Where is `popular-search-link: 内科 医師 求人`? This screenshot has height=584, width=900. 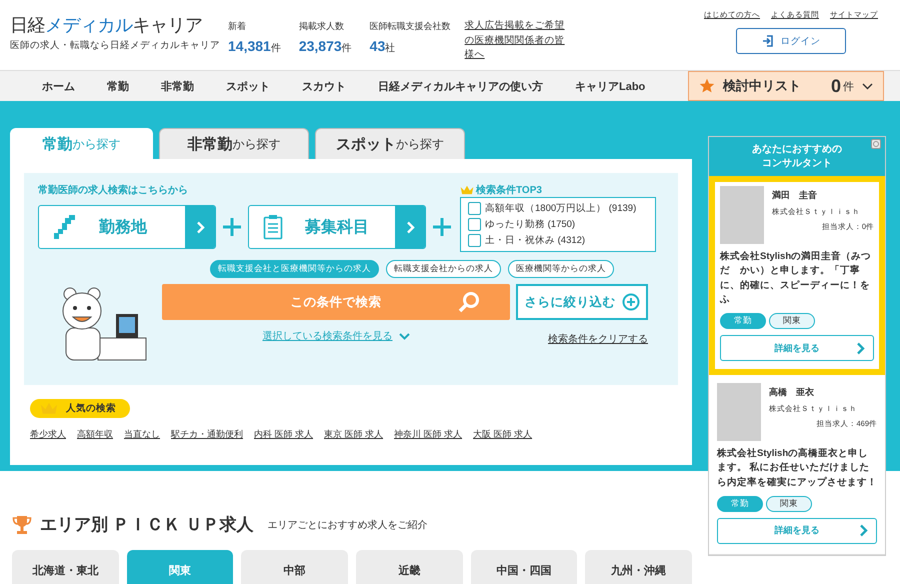 popular-search-link: 内科 医師 求人 is located at coordinates (284, 434).